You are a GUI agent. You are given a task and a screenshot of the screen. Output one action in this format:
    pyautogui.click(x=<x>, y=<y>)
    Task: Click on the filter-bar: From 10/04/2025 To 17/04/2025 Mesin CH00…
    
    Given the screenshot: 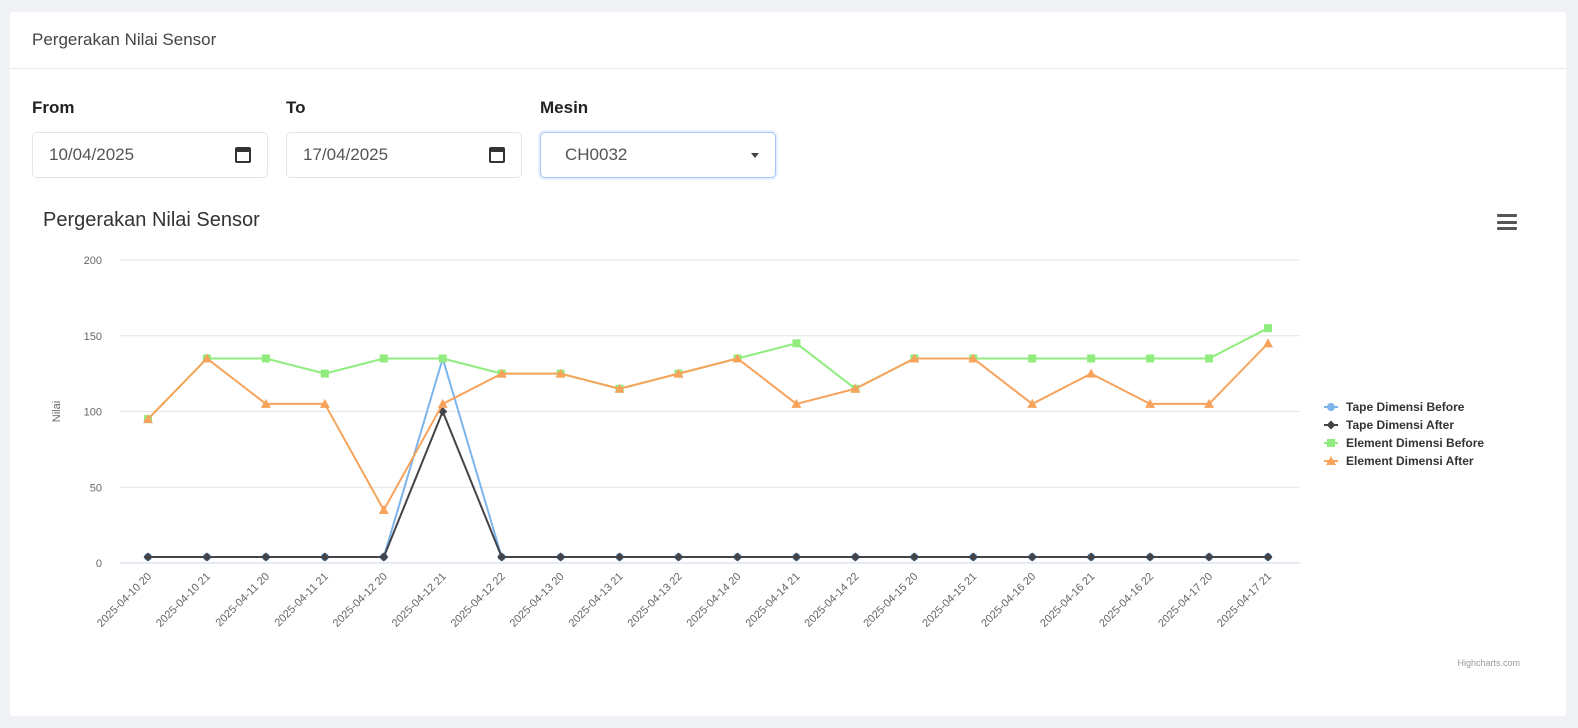 What is the action you would take?
    pyautogui.click(x=413, y=138)
    